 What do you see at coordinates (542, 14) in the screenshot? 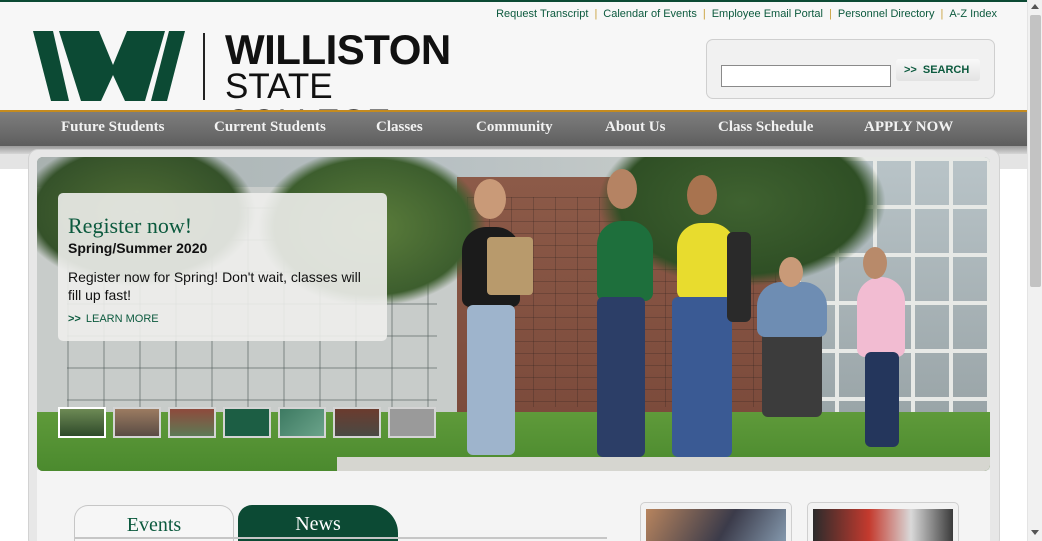
I see `link-request-transcript: Request Transcript` at bounding box center [542, 14].